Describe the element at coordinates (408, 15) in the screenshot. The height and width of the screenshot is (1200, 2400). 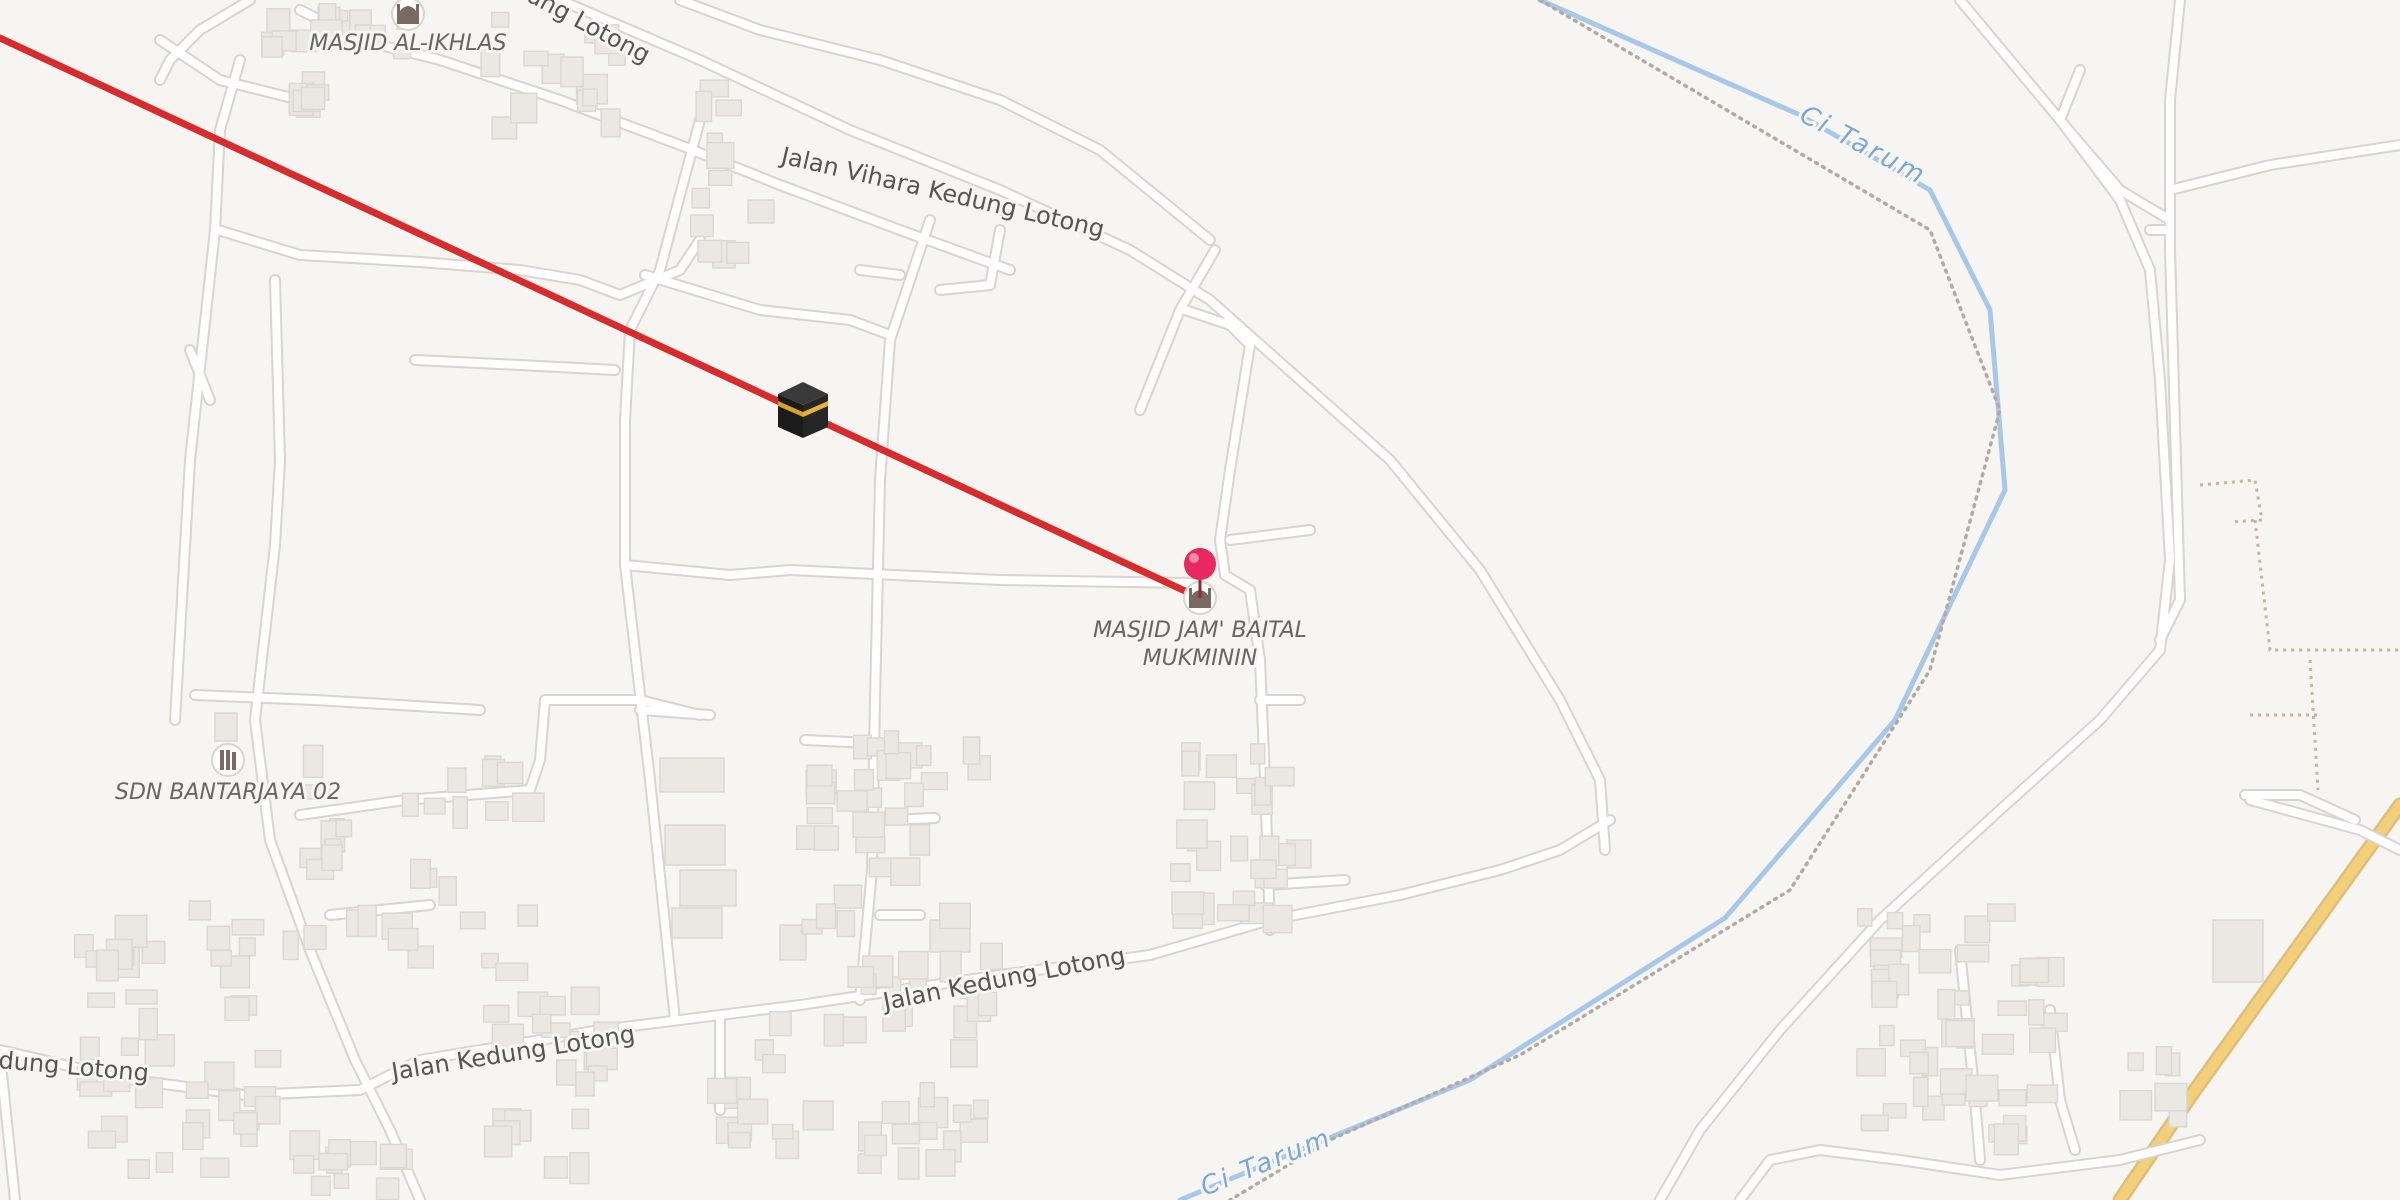
I see `mosque-icon` at that location.